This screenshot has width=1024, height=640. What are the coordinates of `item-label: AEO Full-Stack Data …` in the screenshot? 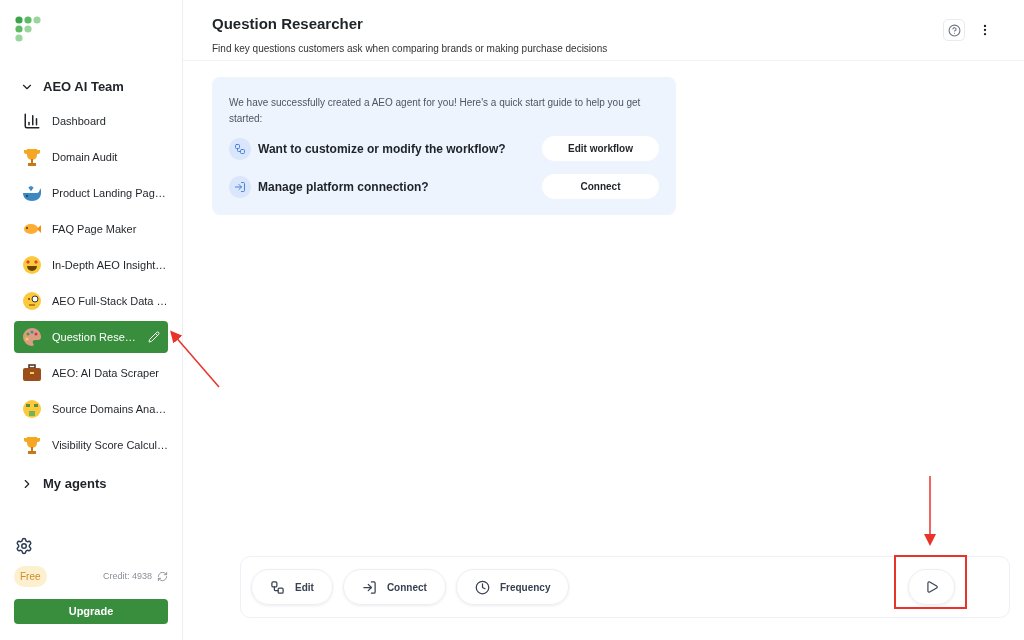 It's located at (110, 301).